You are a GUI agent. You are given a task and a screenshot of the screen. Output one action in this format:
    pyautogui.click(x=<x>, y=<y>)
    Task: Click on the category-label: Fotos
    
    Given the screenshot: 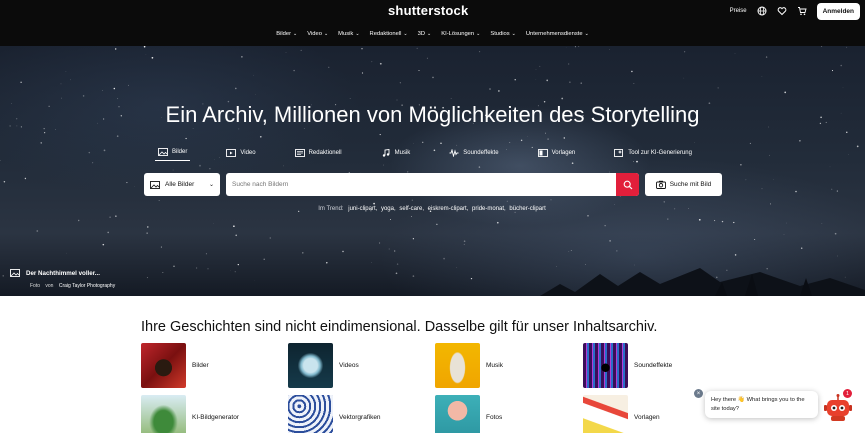 What is the action you would take?
    pyautogui.click(x=494, y=417)
    